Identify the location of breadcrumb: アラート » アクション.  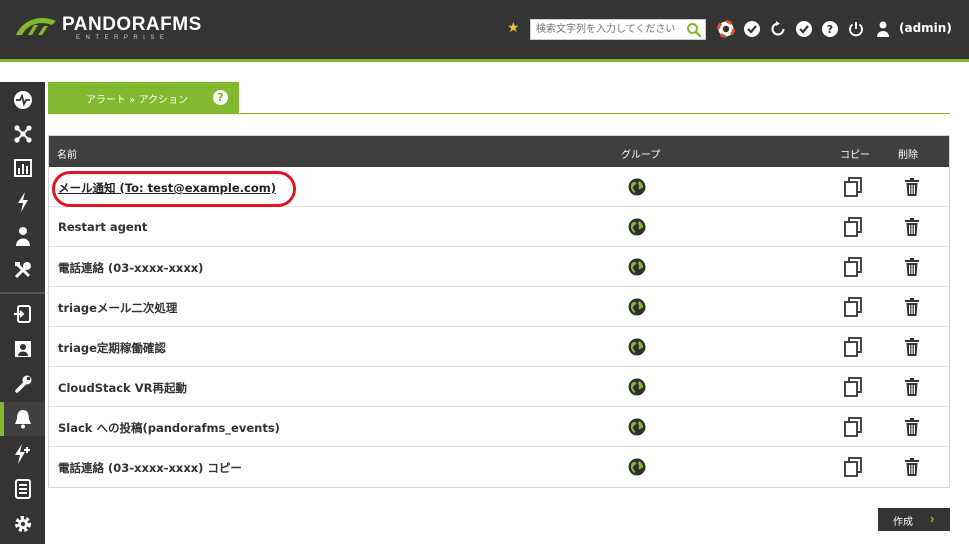
(137, 98).